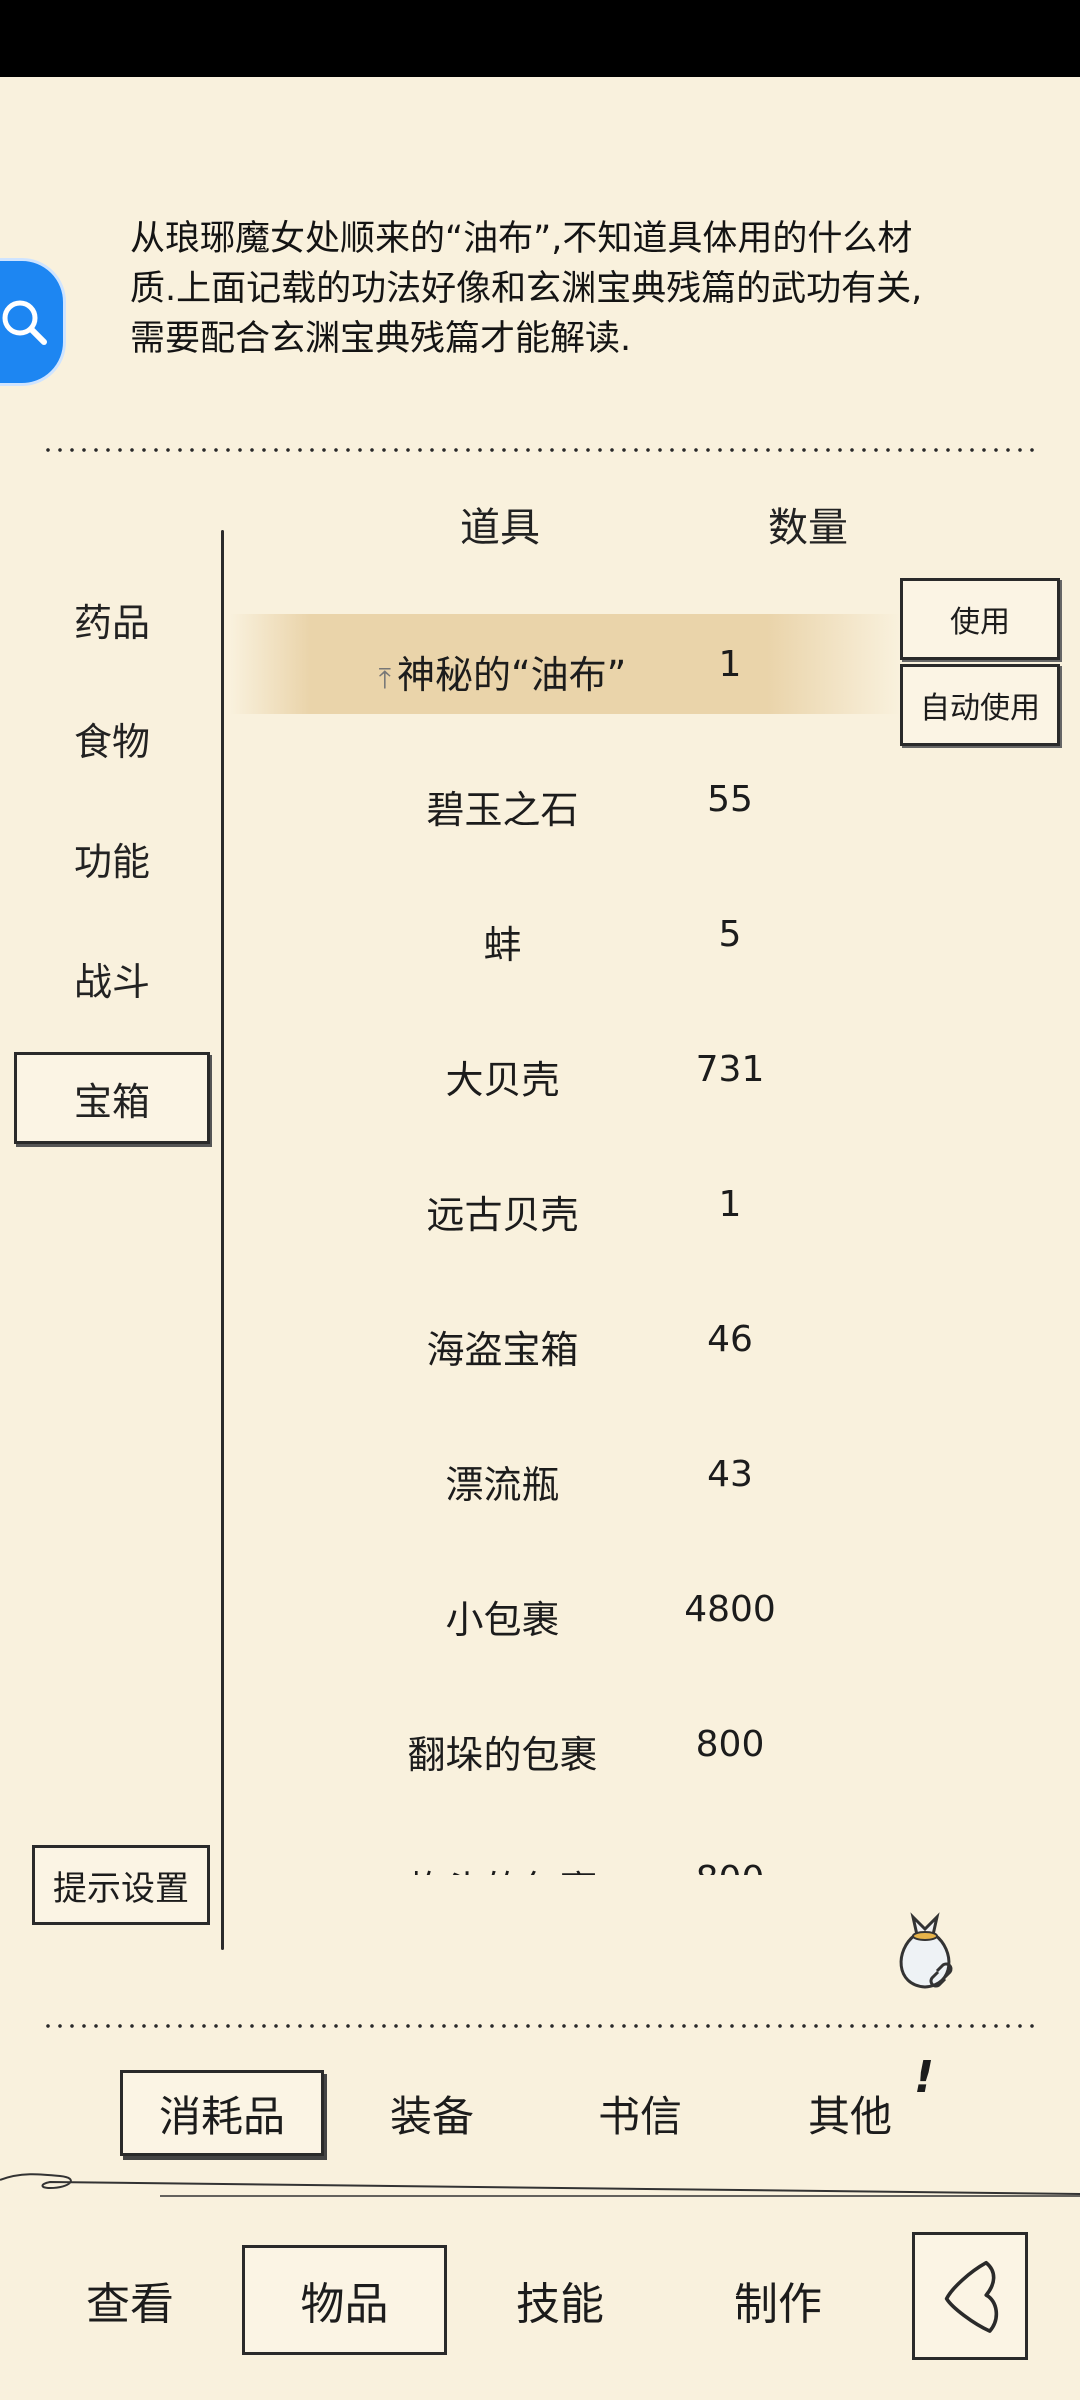 The height and width of the screenshot is (2400, 1080). I want to click on tab-label: 其他, so click(849, 2116).